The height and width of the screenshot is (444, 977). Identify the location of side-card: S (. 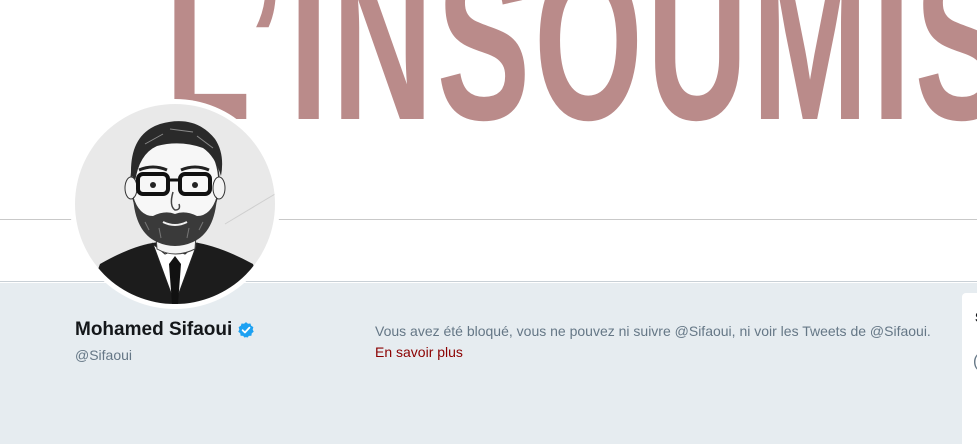
(969, 368).